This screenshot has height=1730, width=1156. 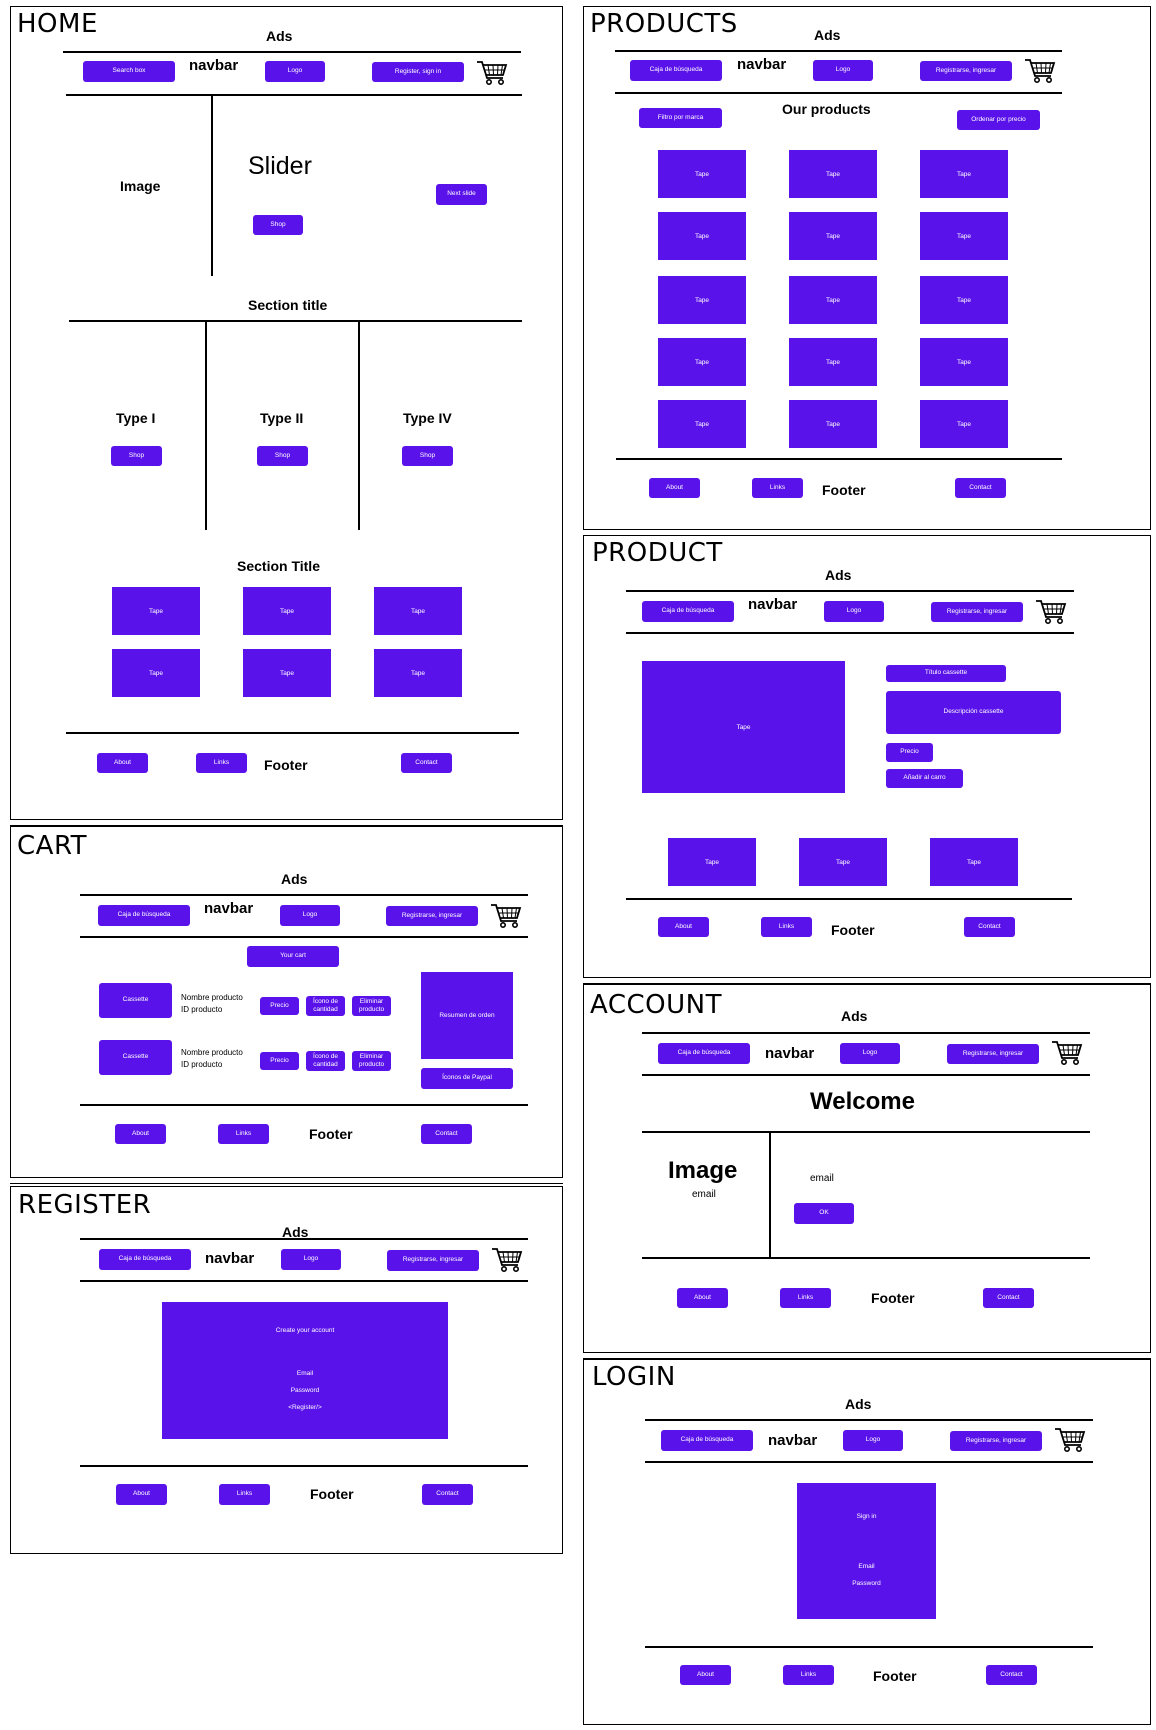 I want to click on search-box-button: Search box, so click(x=129, y=71).